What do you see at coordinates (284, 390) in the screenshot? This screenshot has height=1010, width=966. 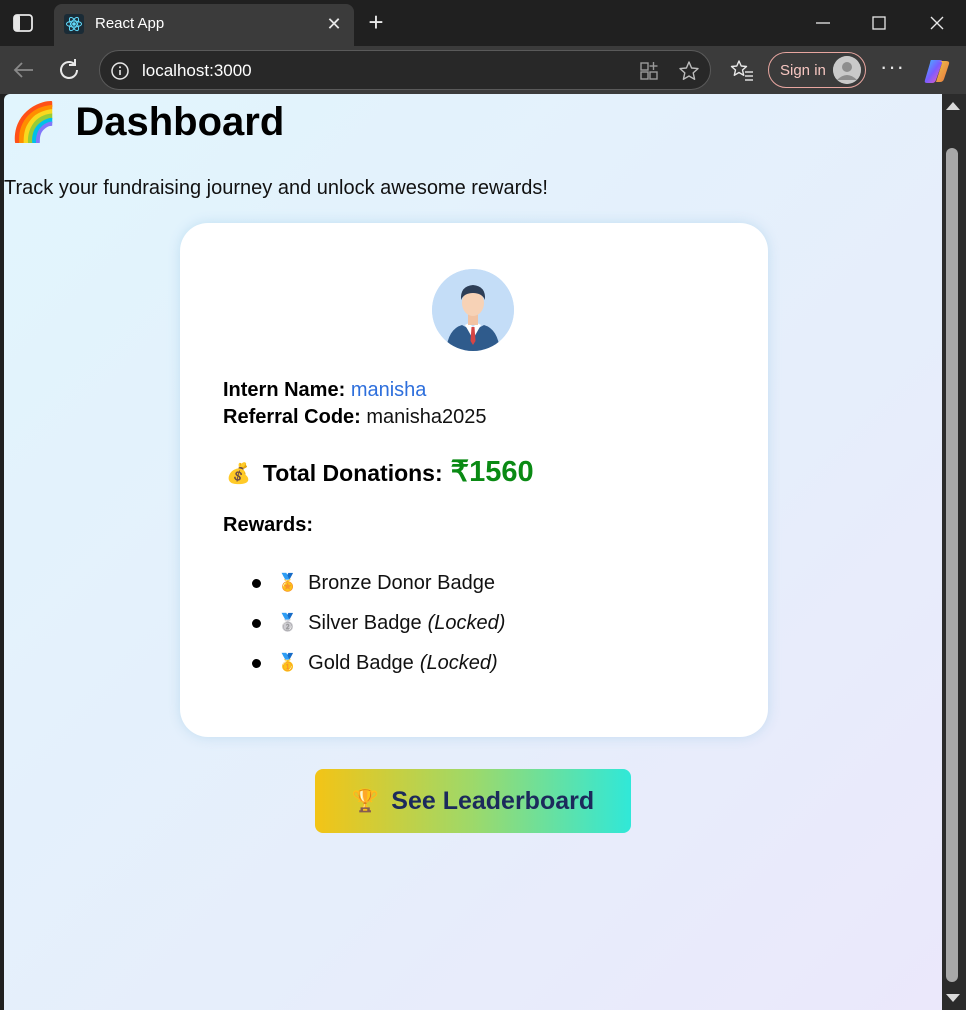 I see `intern-name-label: Intern Name:` at bounding box center [284, 390].